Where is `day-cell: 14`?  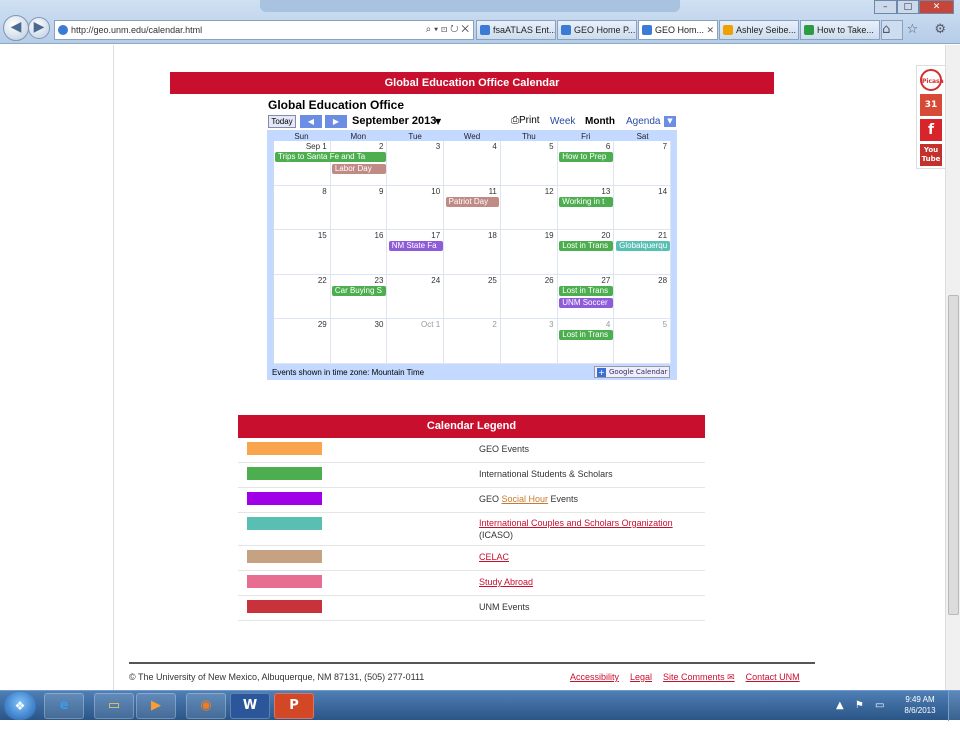
day-cell: 14 is located at coordinates (643, 207).